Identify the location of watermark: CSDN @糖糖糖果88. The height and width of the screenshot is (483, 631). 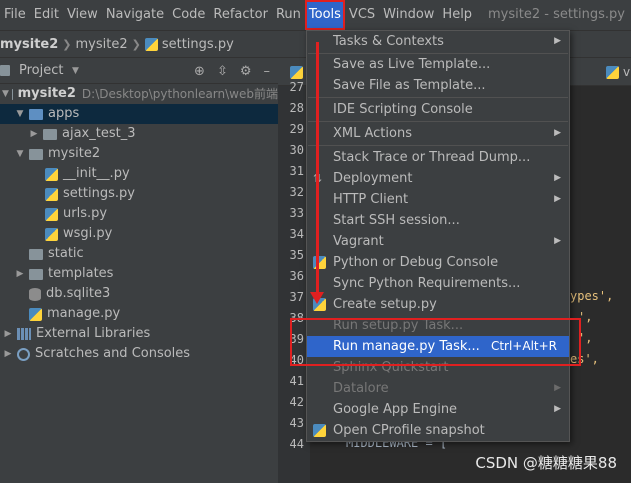
(546, 463).